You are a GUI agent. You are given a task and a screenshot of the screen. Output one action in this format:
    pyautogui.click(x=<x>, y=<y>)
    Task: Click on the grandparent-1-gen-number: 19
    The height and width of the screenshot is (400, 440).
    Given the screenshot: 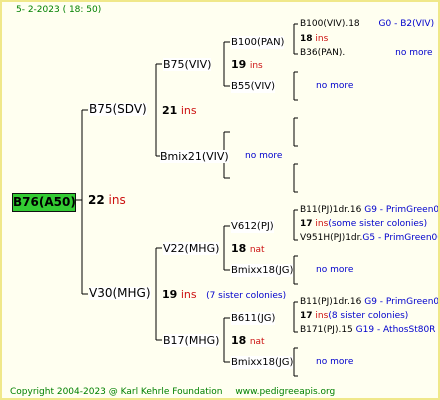 What is the action you would take?
    pyautogui.click(x=239, y=64)
    